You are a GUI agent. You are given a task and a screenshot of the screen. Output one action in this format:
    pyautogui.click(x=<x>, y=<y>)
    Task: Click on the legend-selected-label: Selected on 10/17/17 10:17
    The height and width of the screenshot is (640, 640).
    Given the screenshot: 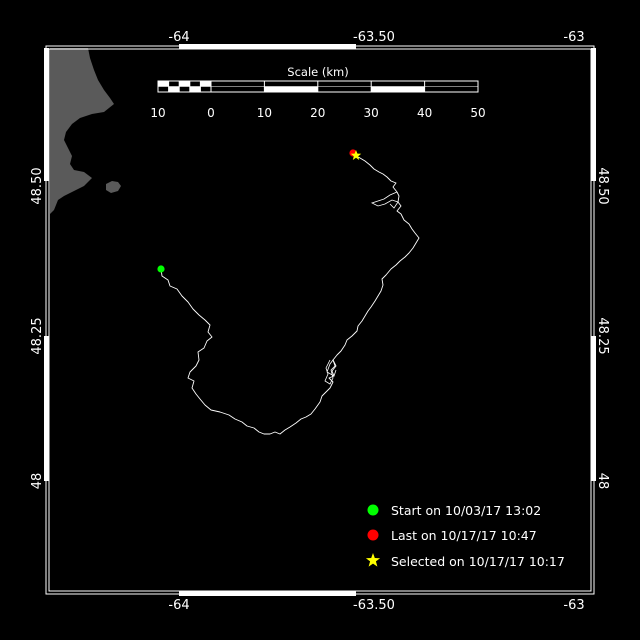 What is the action you would take?
    pyautogui.click(x=478, y=561)
    